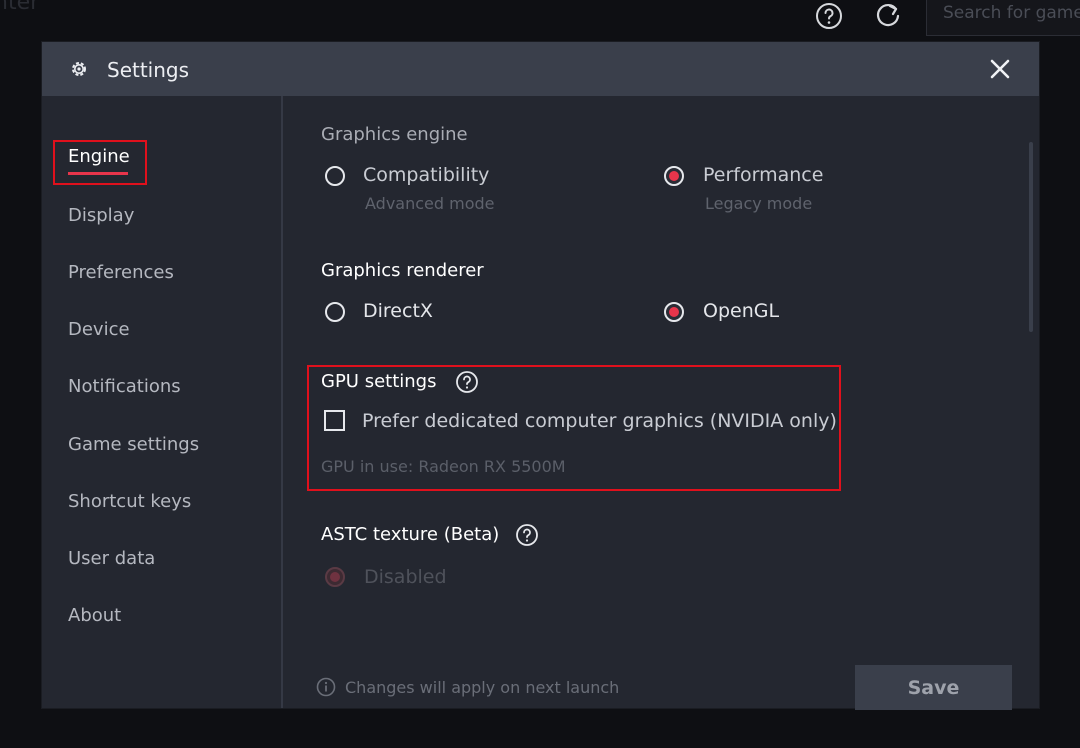 This screenshot has width=1080, height=748. What do you see at coordinates (335, 312) in the screenshot?
I see `radio-directx` at bounding box center [335, 312].